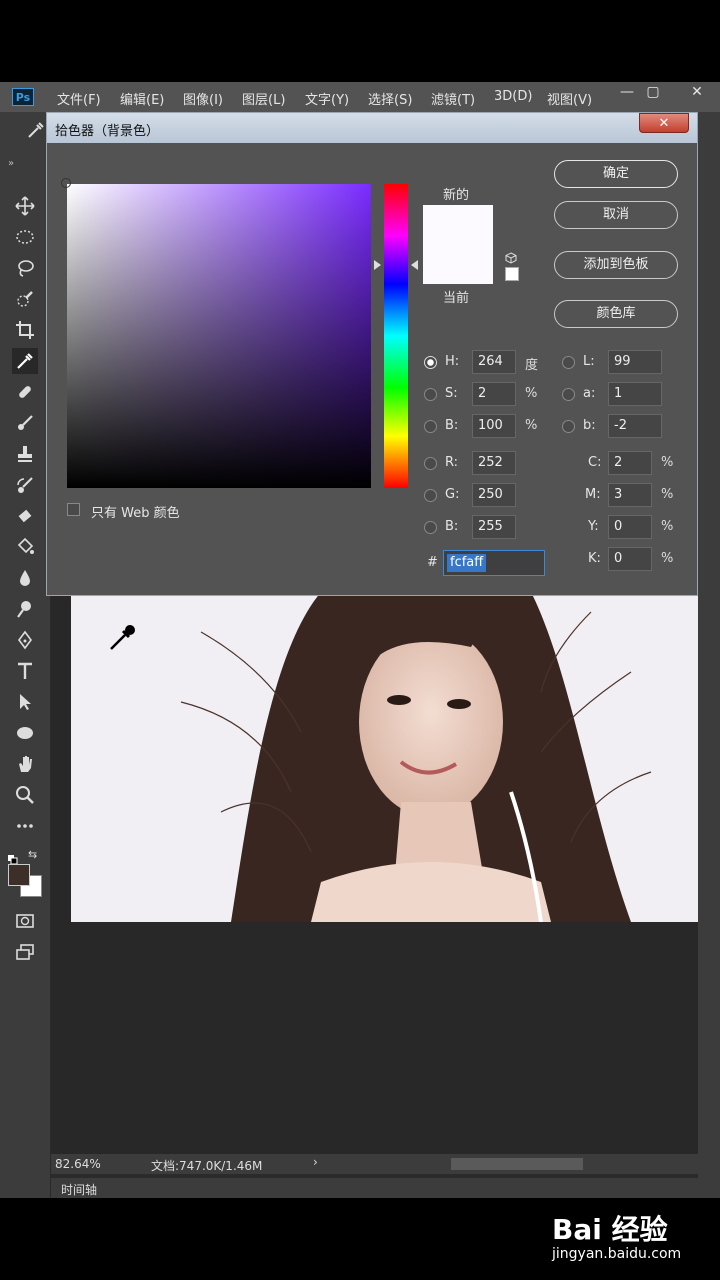 Image resolution: width=720 pixels, height=1280 pixels. I want to click on blue-radio, so click(430, 527).